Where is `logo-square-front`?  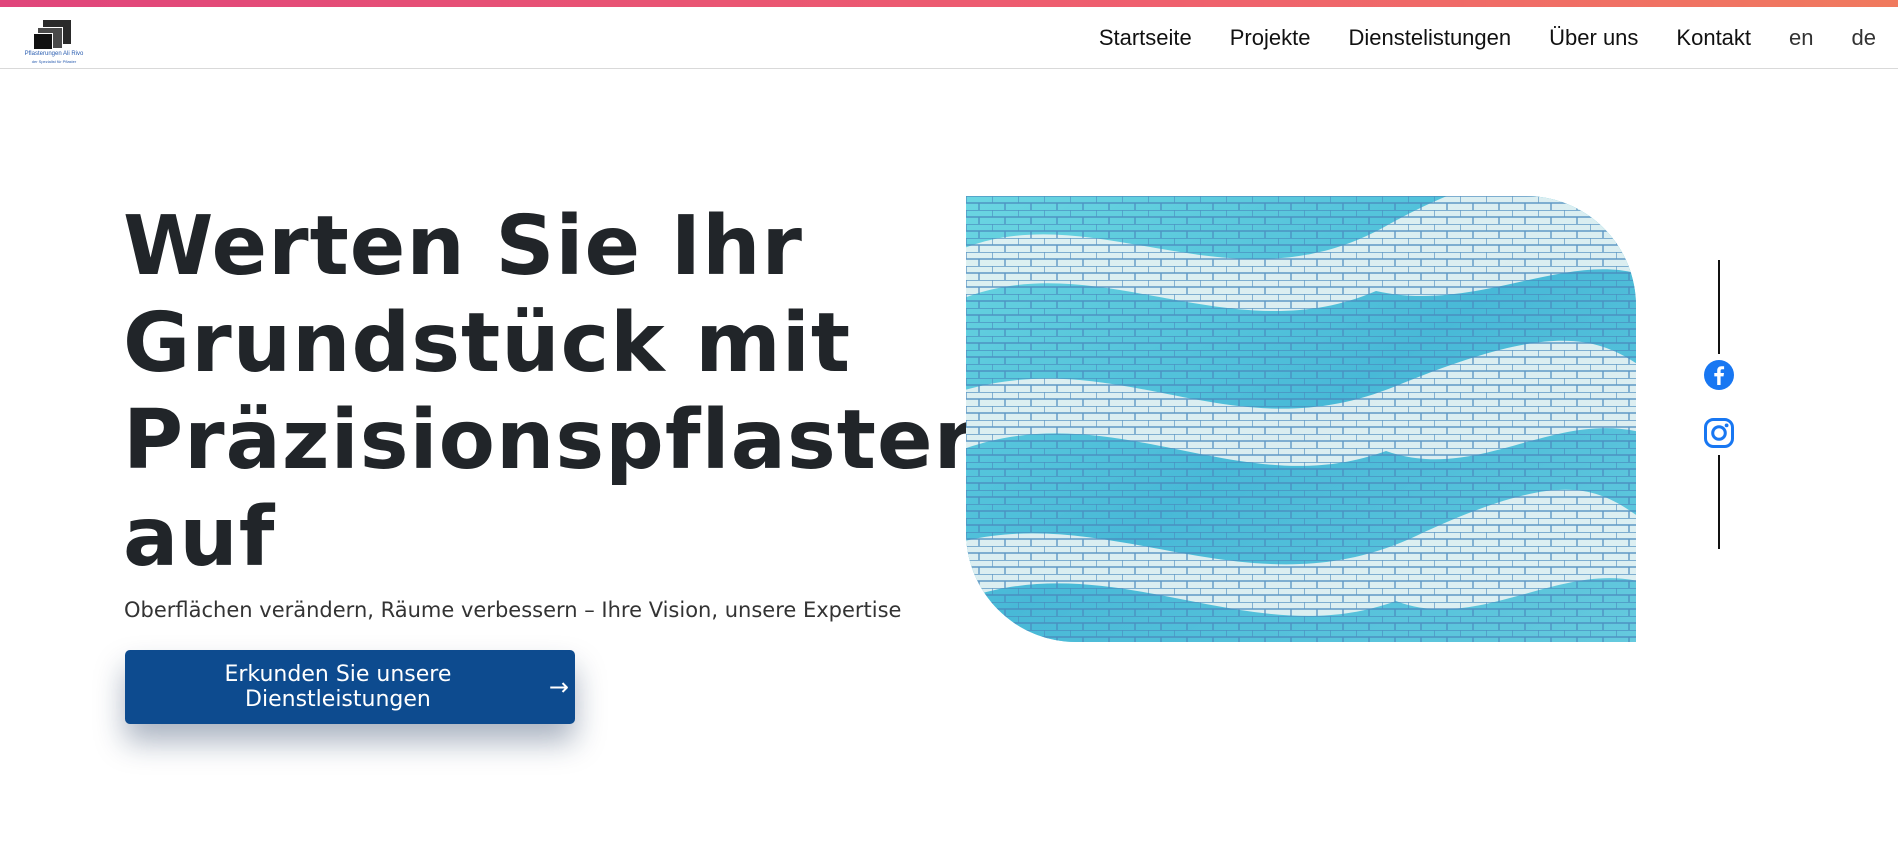 logo-square-front is located at coordinates (43, 41).